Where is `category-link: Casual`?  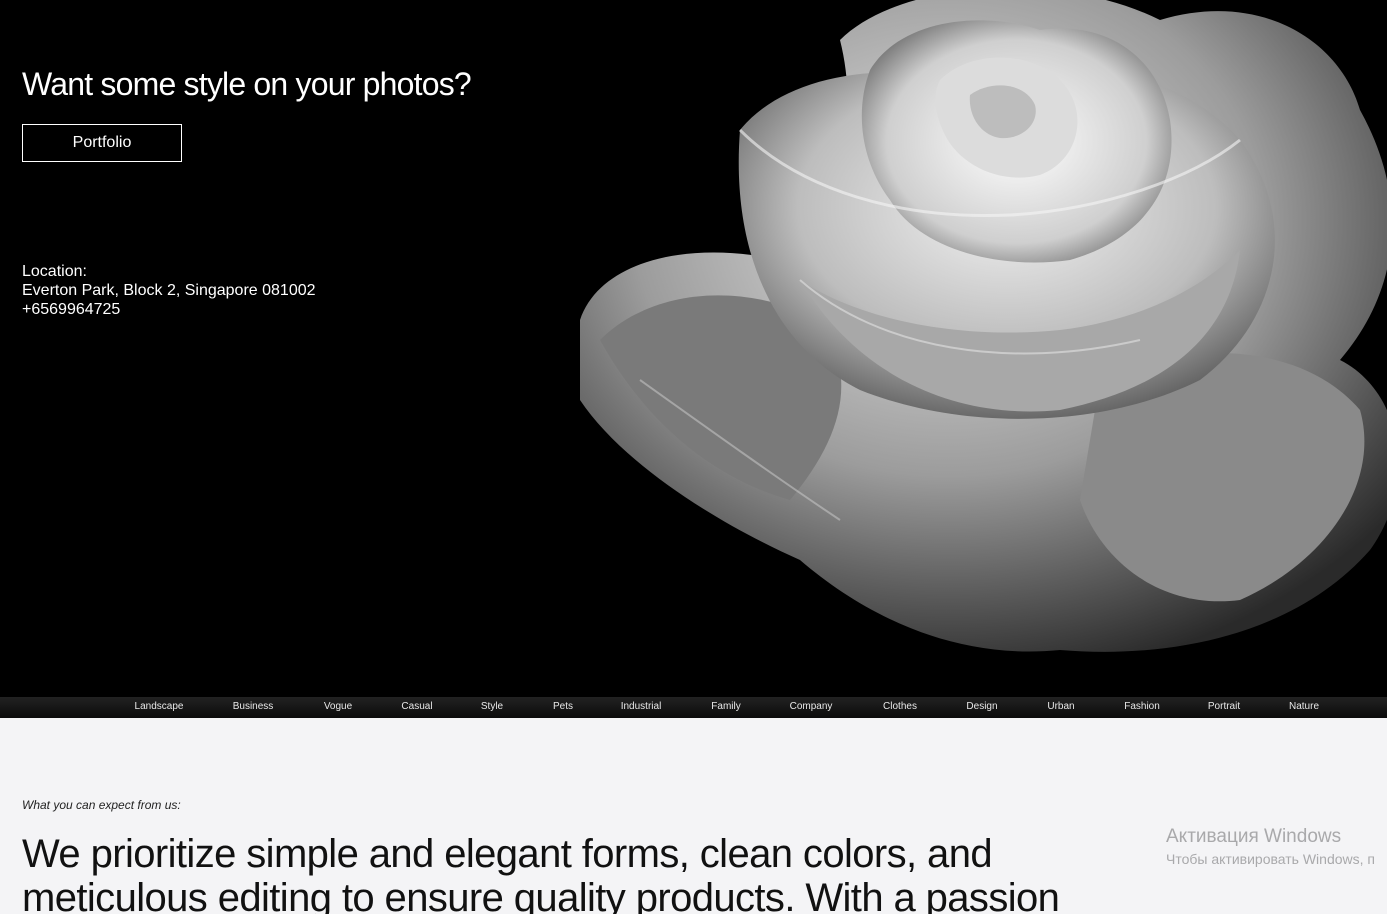
category-link: Casual is located at coordinates (416, 706).